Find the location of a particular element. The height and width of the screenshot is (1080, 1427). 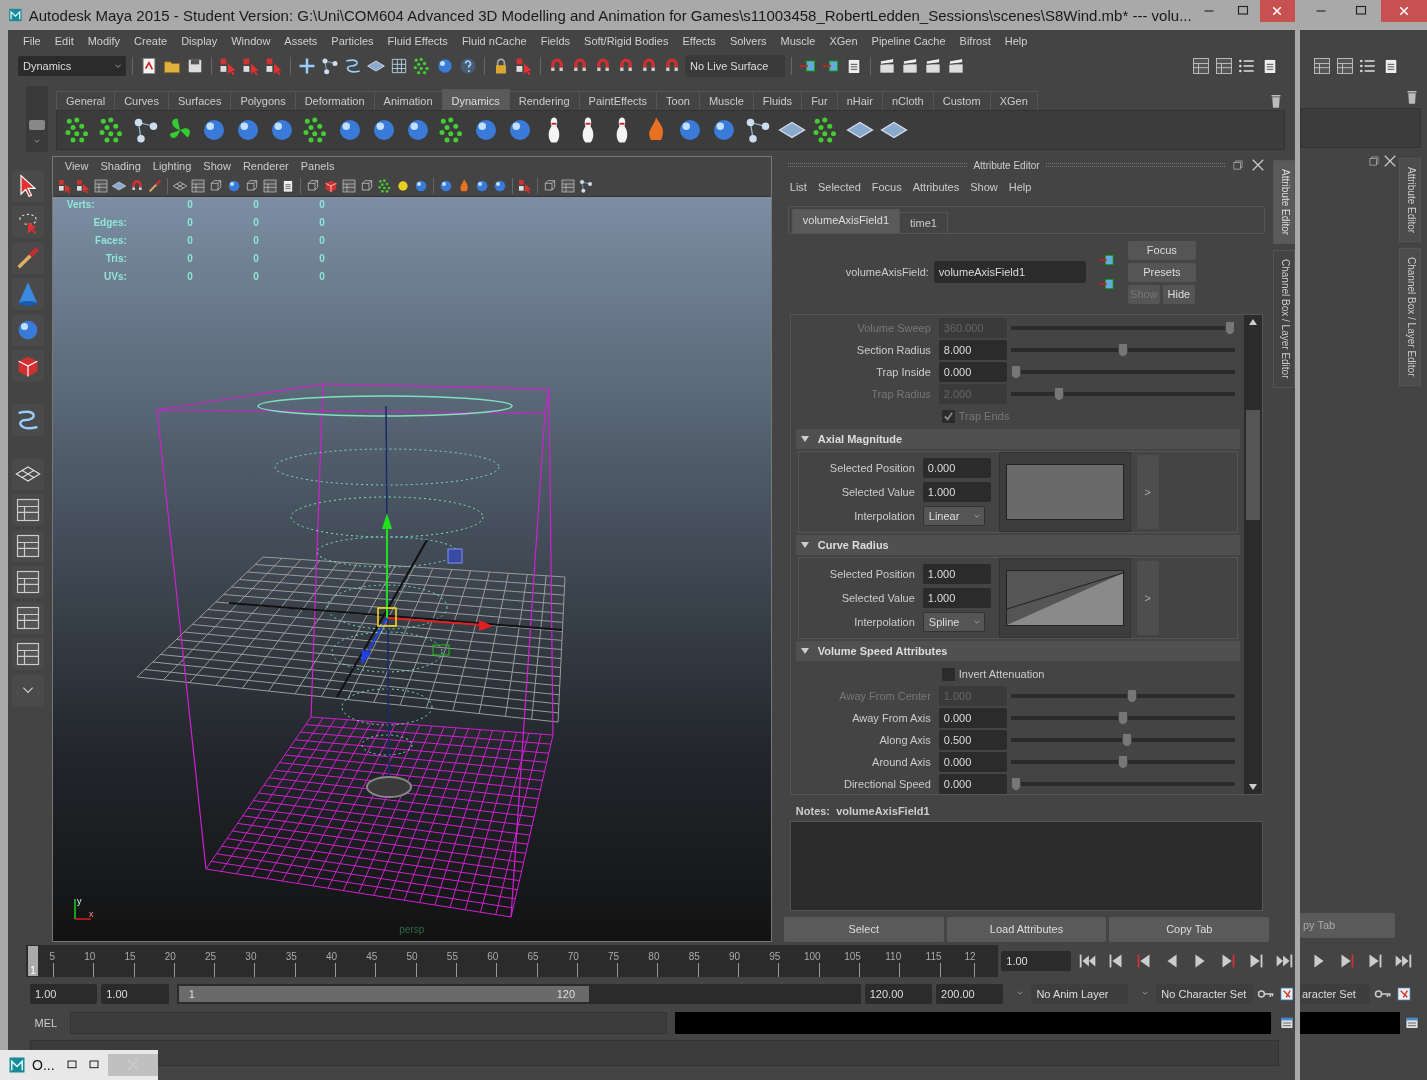

range-slider-bar: 1 120 is located at coordinates (384, 994).